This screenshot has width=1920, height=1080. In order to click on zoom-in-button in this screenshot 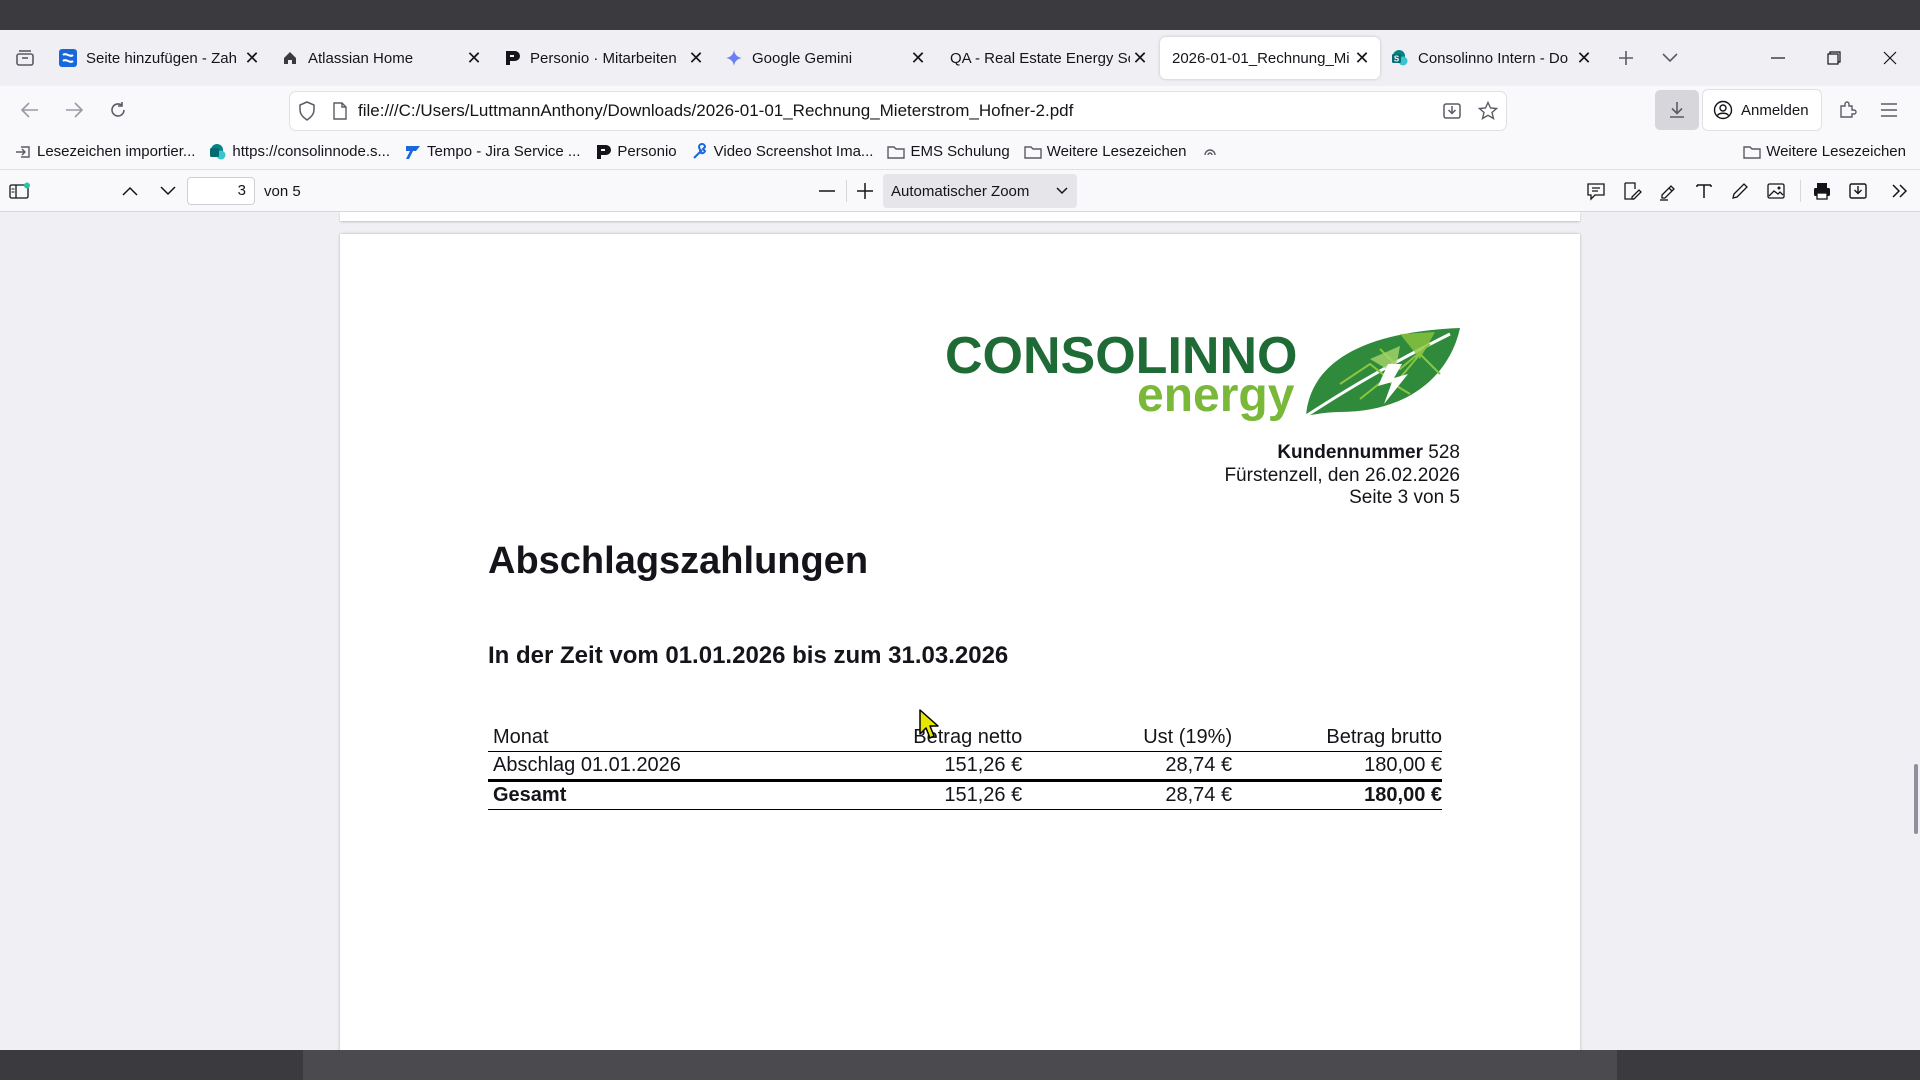, I will do `click(865, 191)`.